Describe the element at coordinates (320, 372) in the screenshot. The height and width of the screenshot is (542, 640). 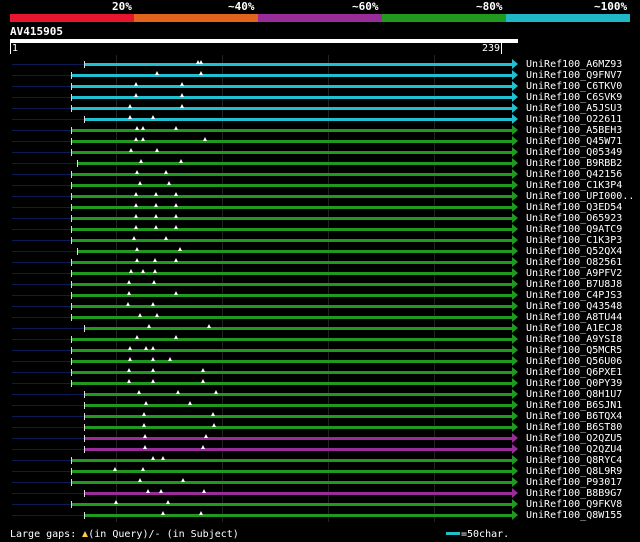
I see `hit-row: UniRef100_Q6PXE1` at that location.